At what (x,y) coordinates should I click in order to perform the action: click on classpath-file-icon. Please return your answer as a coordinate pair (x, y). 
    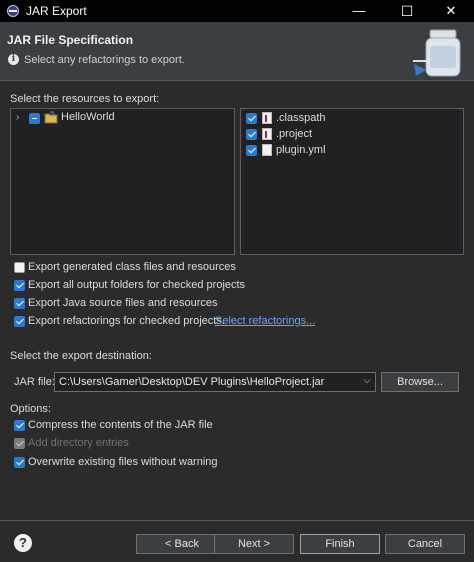
    Looking at the image, I should click on (267, 118).